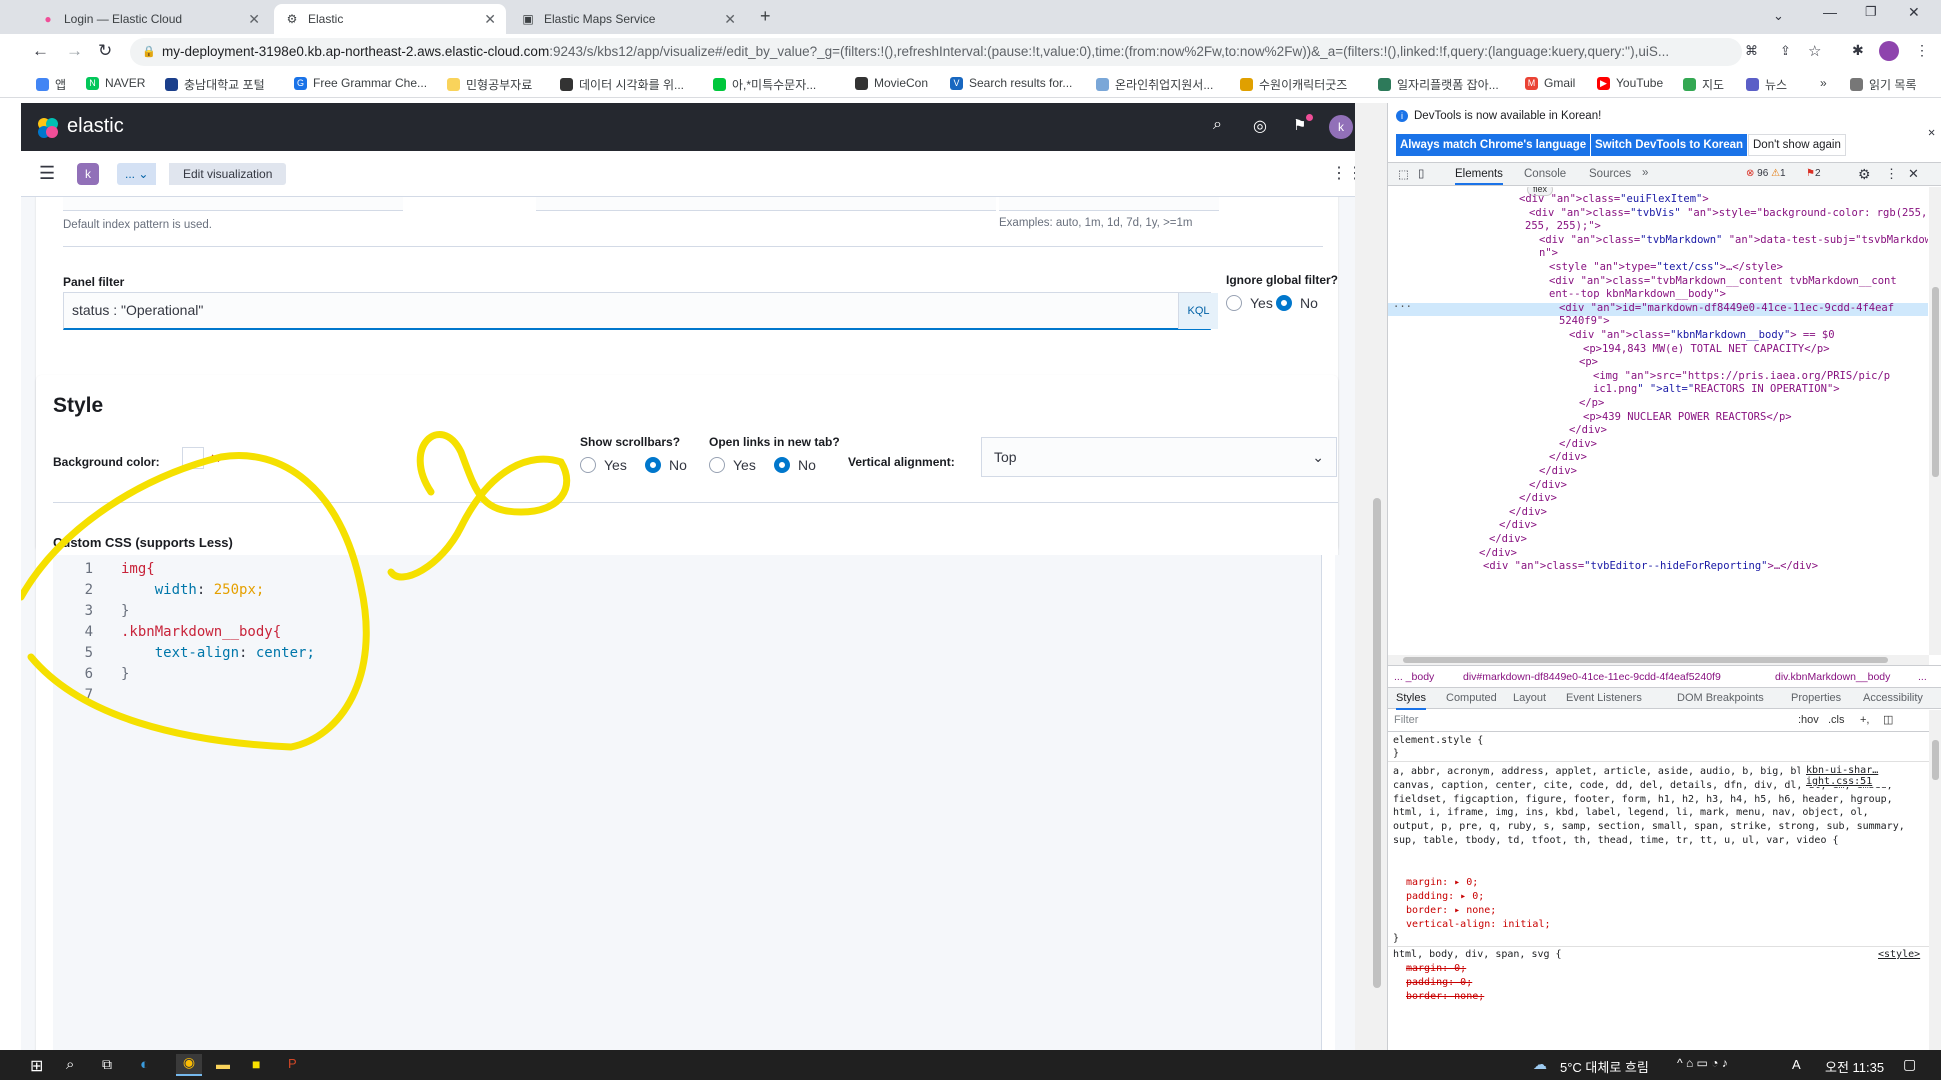 This screenshot has height=1080, width=1941. I want to click on cls-button: .cls, so click(1836, 720).